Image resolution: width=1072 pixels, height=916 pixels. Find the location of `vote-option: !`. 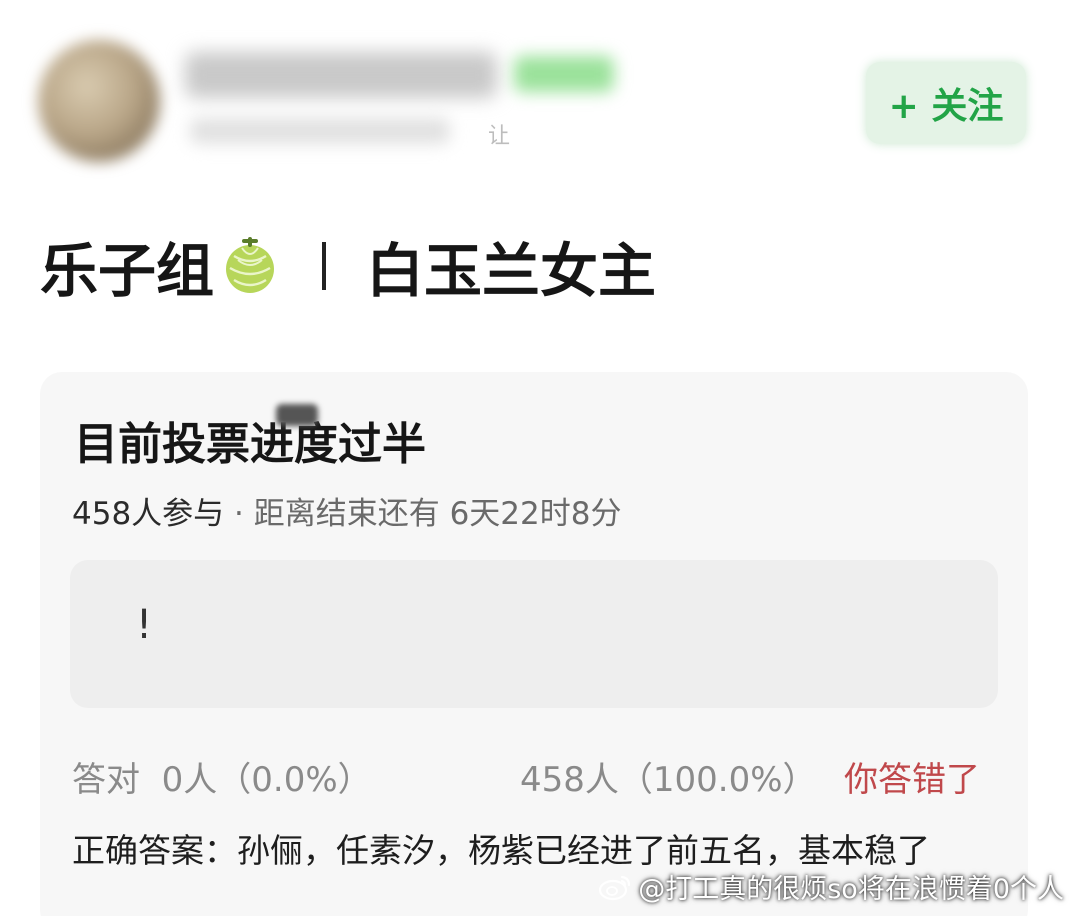

vote-option: ! is located at coordinates (534, 634).